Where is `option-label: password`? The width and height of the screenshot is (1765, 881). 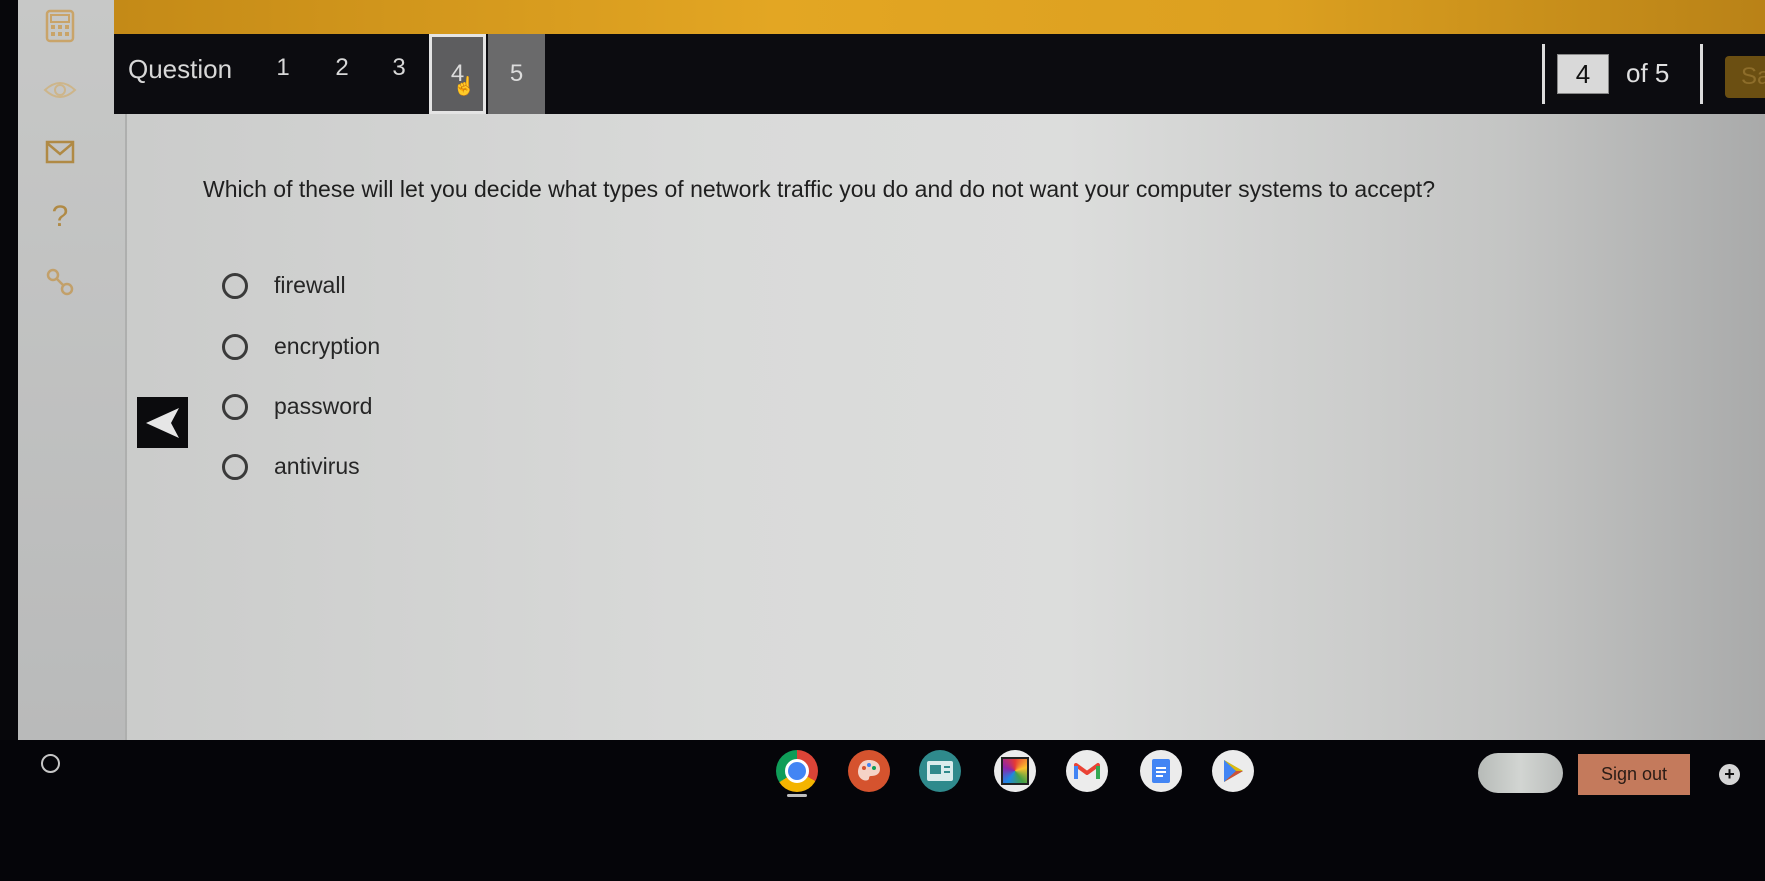 option-label: password is located at coordinates (323, 406).